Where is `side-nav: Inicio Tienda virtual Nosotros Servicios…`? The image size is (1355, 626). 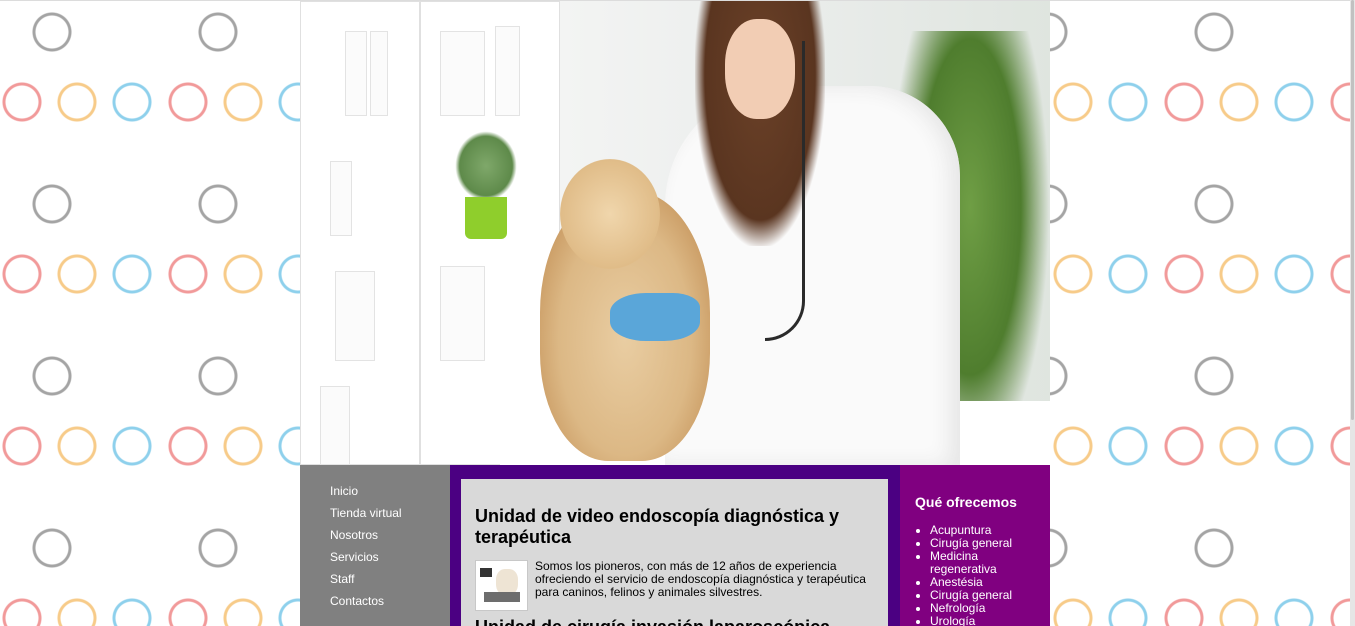
side-nav: Inicio Tienda virtual Nosotros Servicios… is located at coordinates (375, 545).